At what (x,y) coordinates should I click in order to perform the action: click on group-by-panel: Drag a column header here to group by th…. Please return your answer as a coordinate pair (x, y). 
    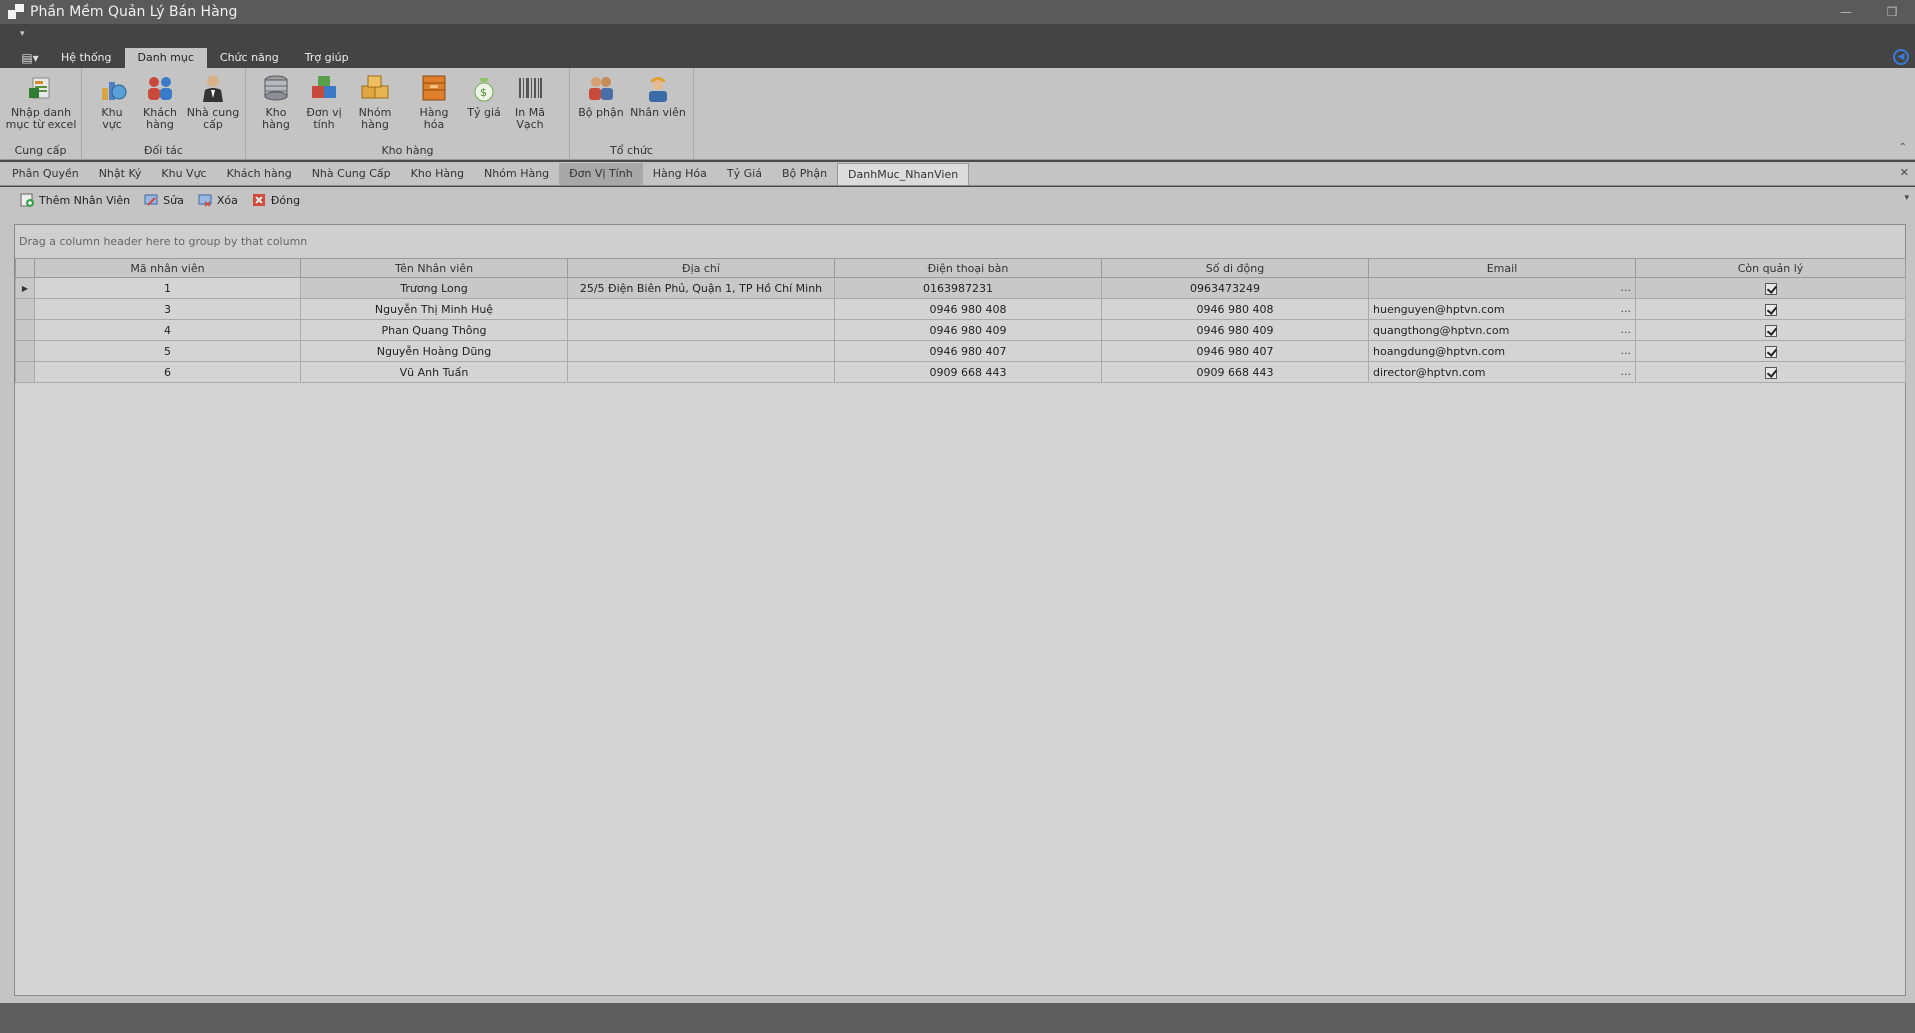
    Looking at the image, I should click on (960, 241).